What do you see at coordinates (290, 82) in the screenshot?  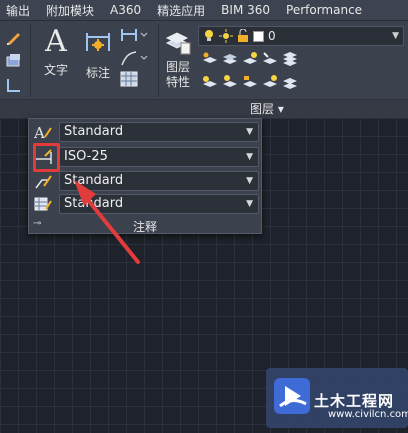 I see `layer-merge-icon` at bounding box center [290, 82].